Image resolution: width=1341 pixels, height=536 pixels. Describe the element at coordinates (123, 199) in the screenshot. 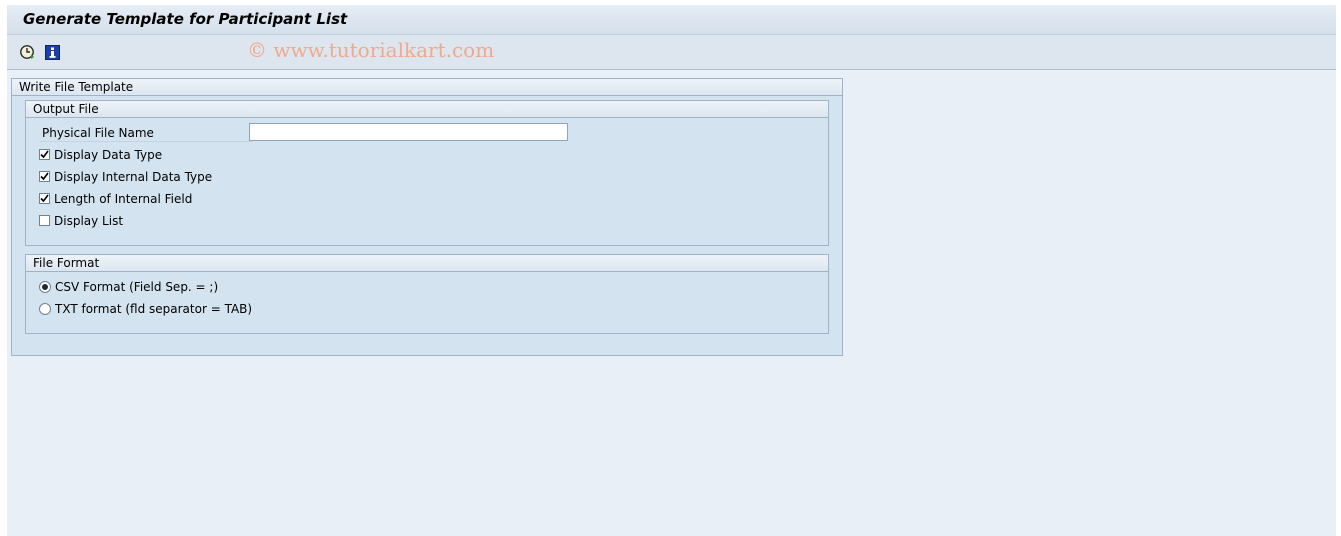

I see `length-of-internal-field-label: Length of Internal Field` at that location.